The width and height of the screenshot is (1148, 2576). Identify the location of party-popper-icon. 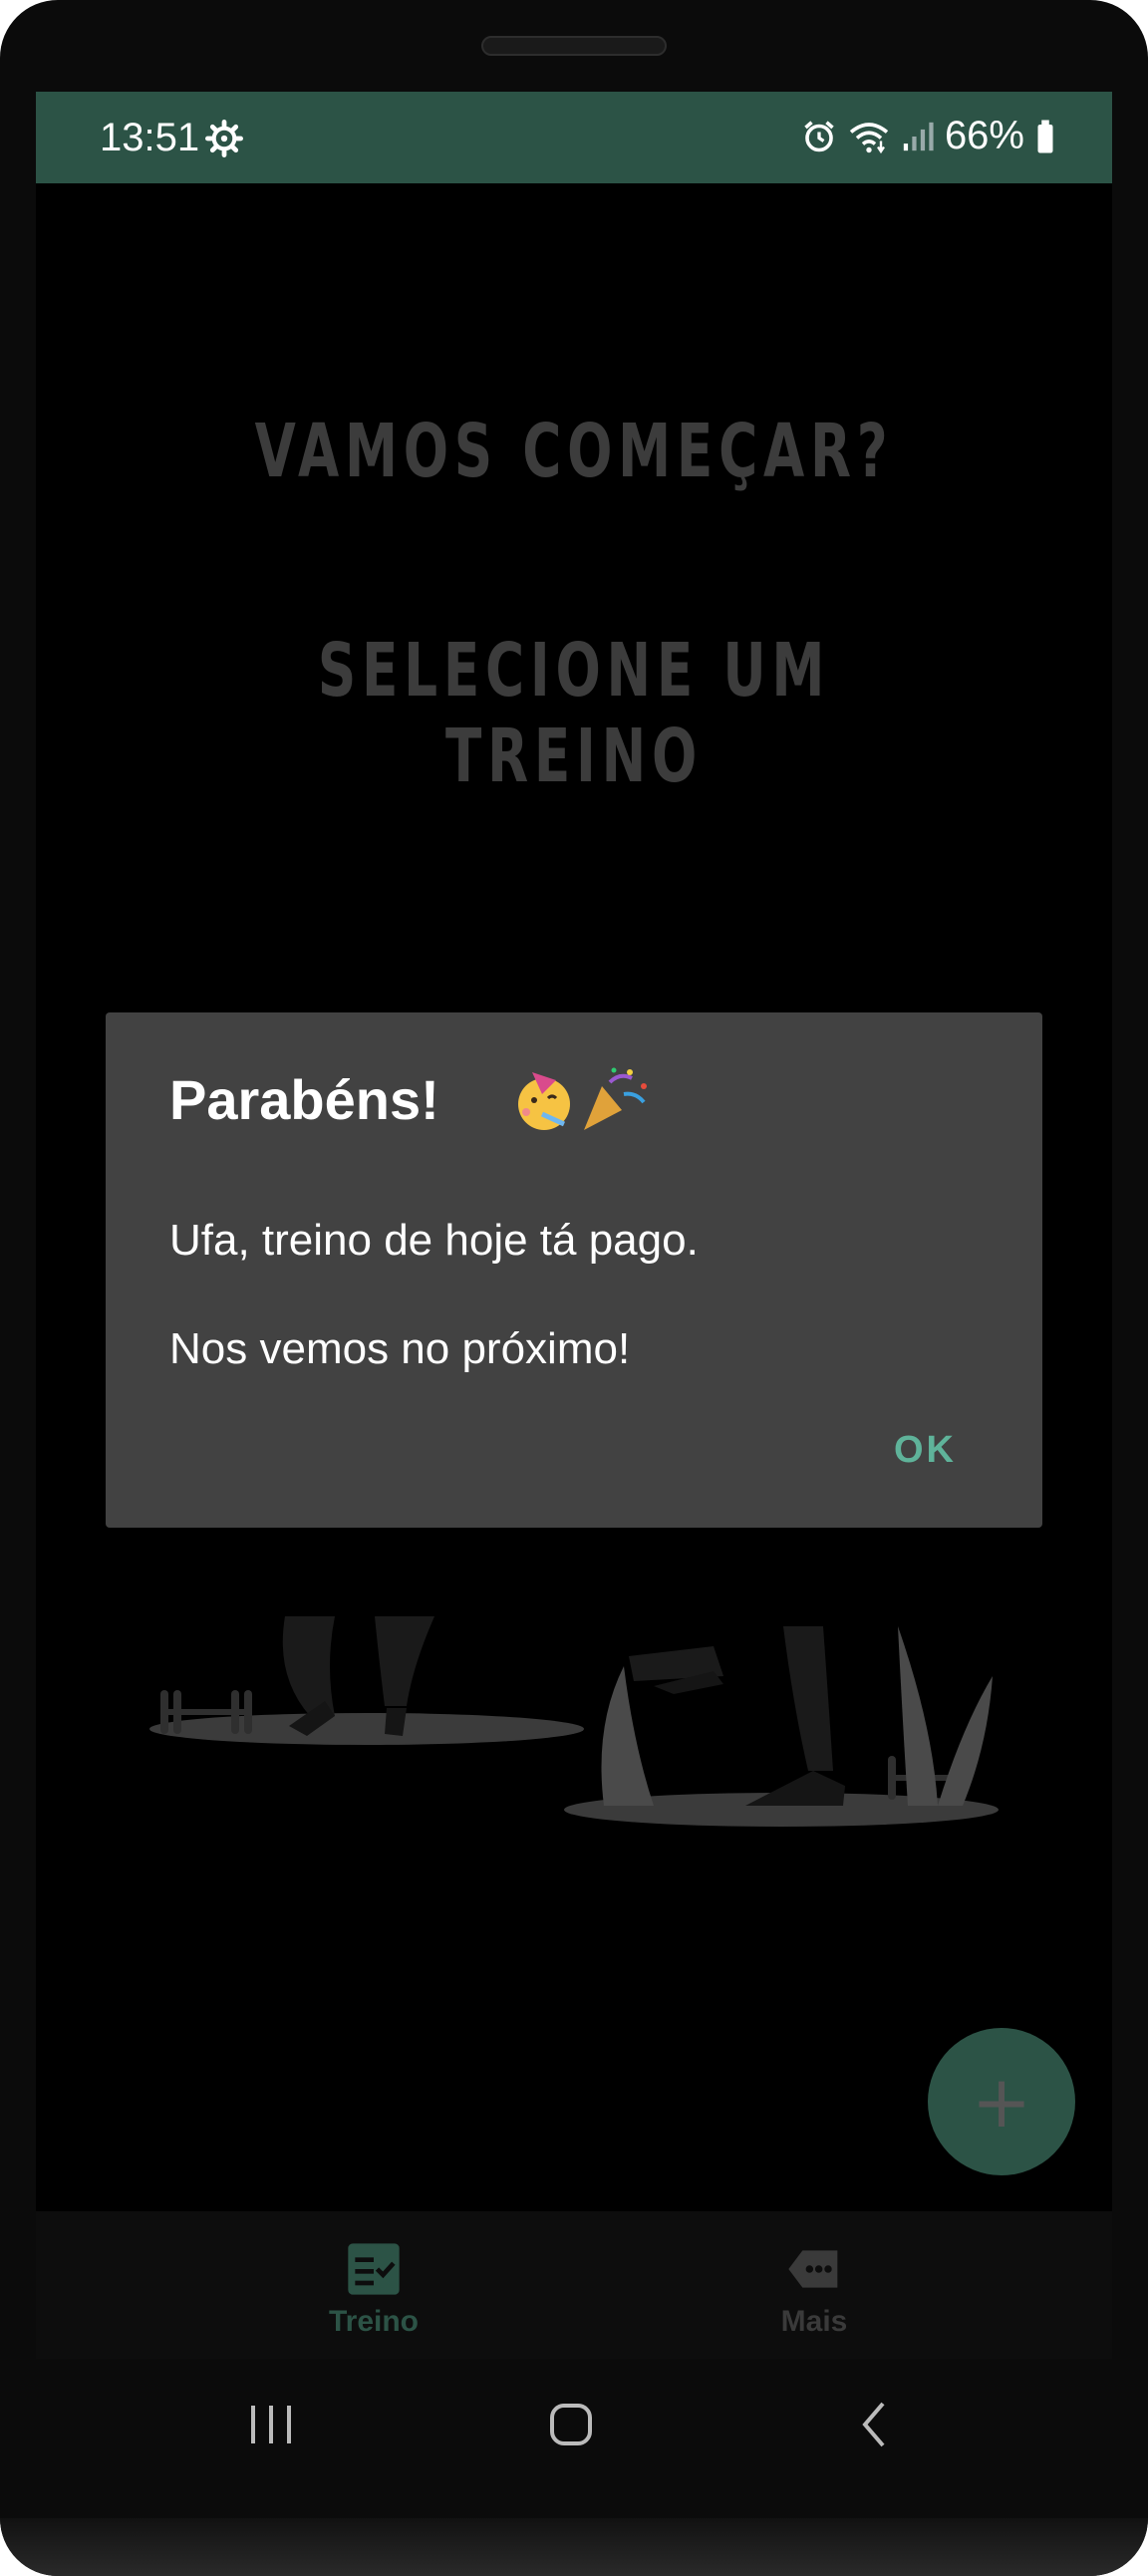
(615, 1098).